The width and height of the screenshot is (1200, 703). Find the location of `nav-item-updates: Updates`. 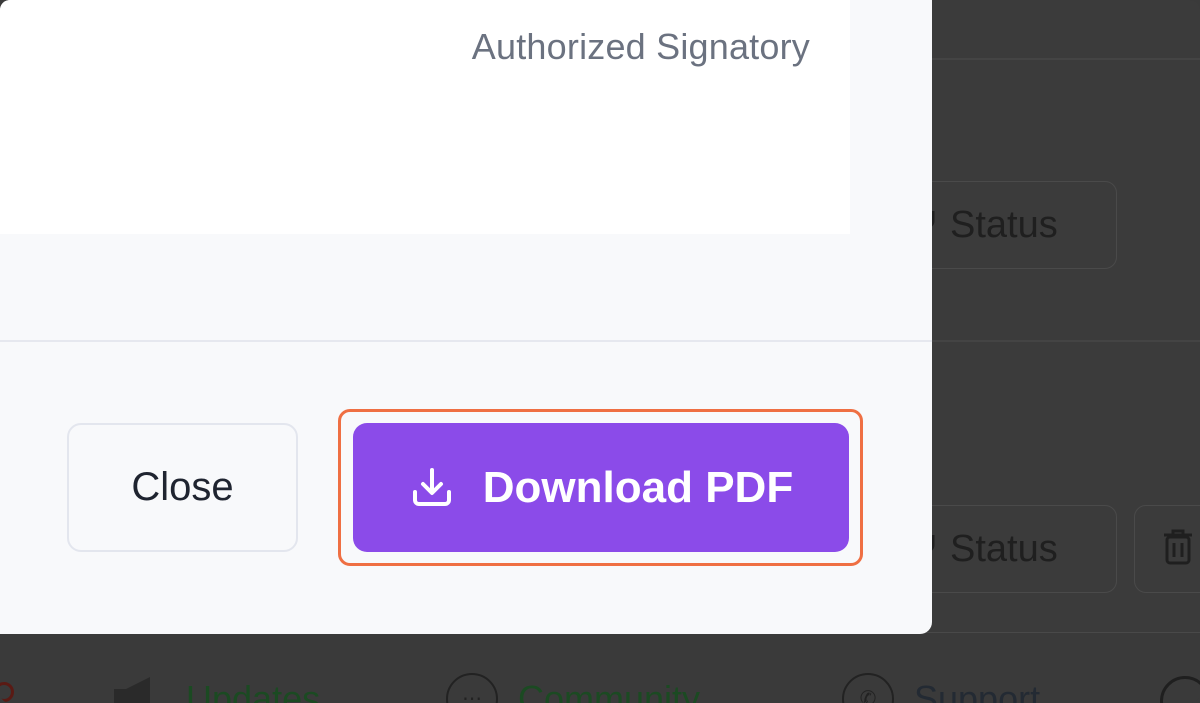

nav-item-updates: Updates is located at coordinates (215, 688).